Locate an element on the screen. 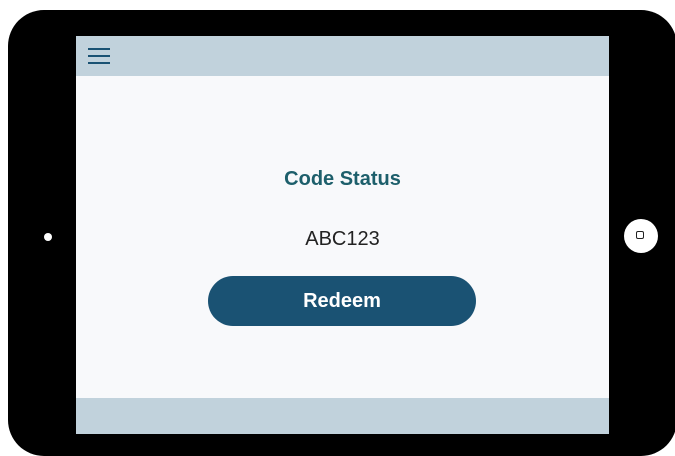  redeem-button: Redeem is located at coordinates (342, 301).